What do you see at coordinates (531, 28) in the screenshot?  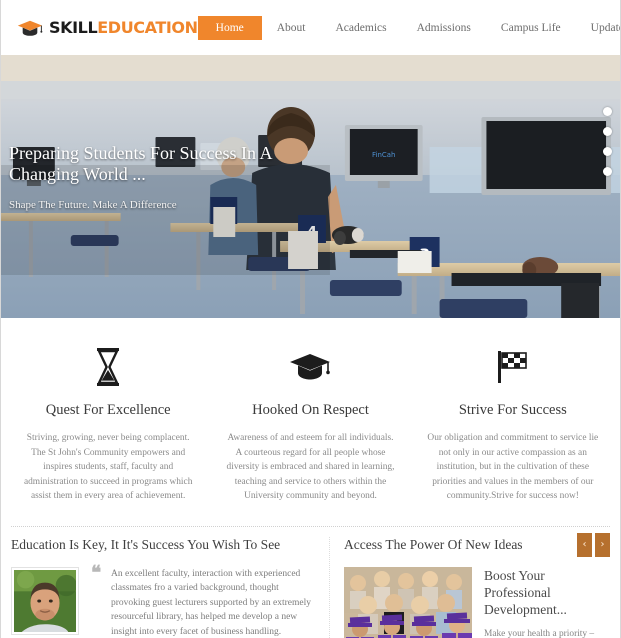 I see `nav-item-campus-life: Campus Life` at bounding box center [531, 28].